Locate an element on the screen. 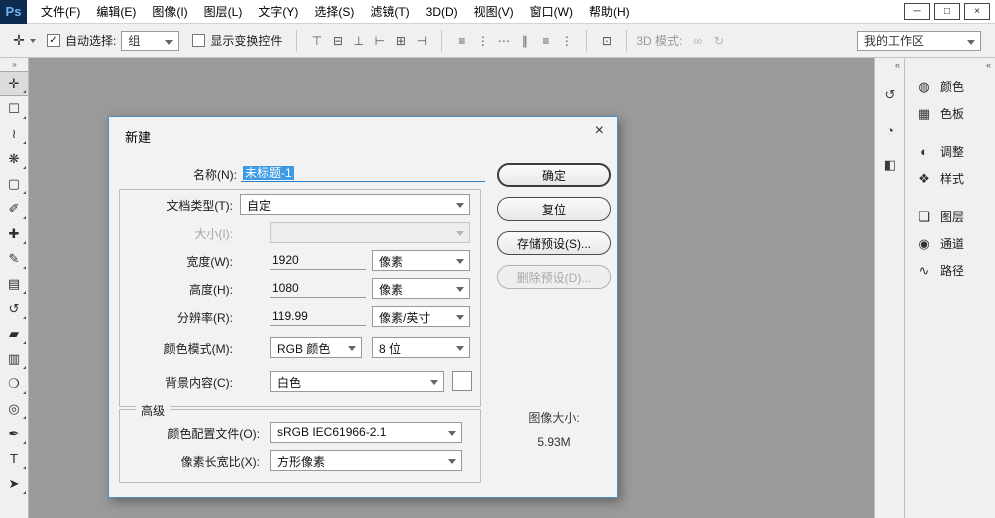 The image size is (995, 518). maximize-button: □ is located at coordinates (947, 11).